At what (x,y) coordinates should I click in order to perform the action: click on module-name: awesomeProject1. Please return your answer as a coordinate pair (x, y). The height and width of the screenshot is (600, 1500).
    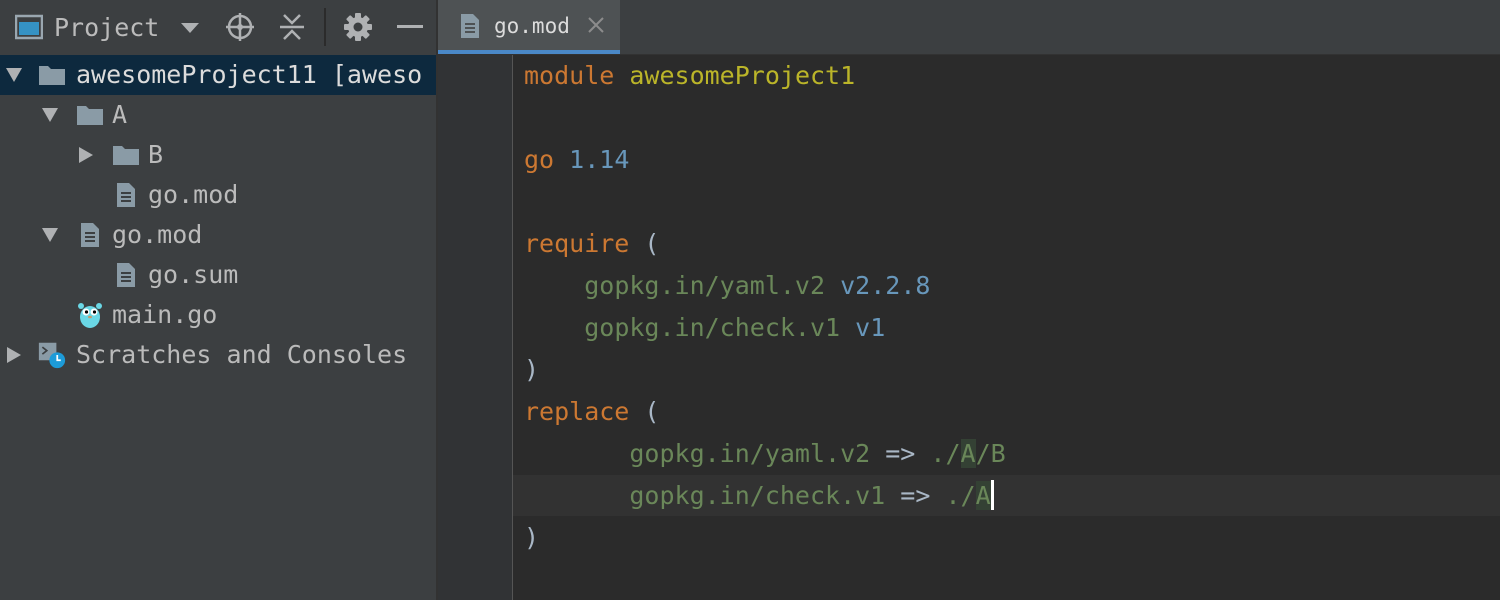
    Looking at the image, I should click on (742, 75).